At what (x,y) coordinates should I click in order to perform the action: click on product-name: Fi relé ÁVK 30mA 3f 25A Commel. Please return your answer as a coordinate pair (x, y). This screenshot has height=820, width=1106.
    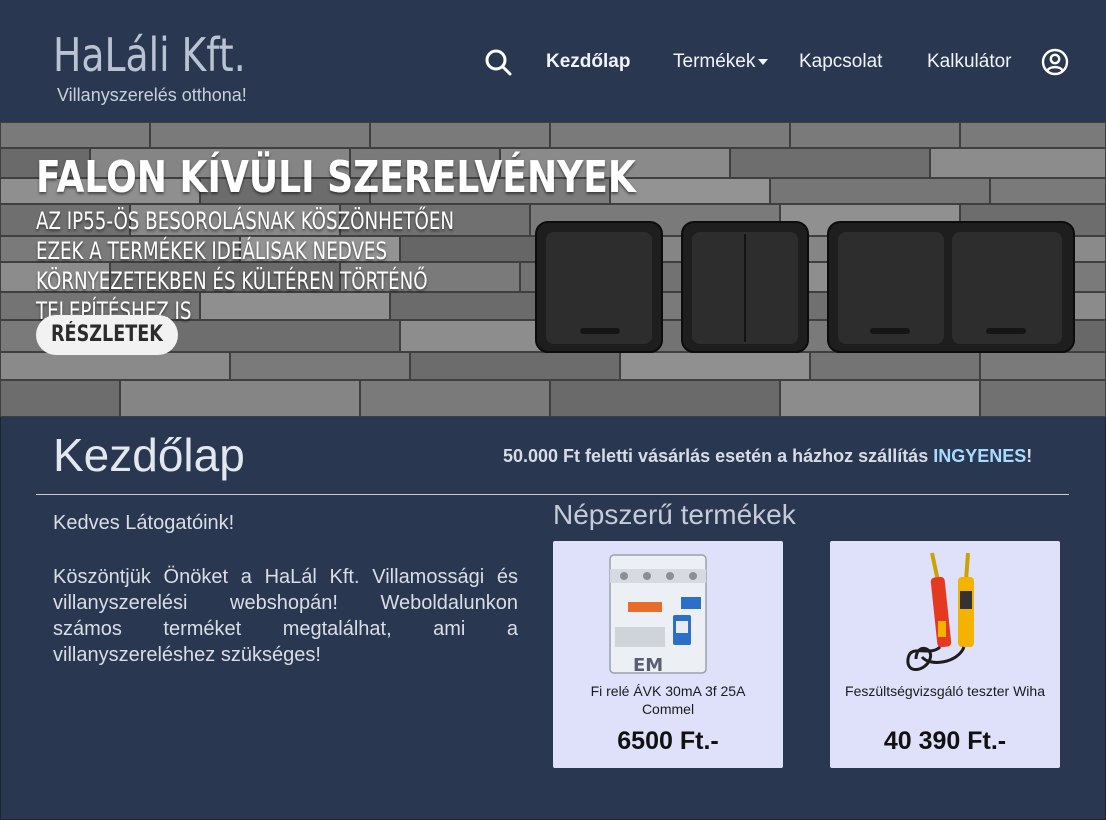
    Looking at the image, I should click on (668, 700).